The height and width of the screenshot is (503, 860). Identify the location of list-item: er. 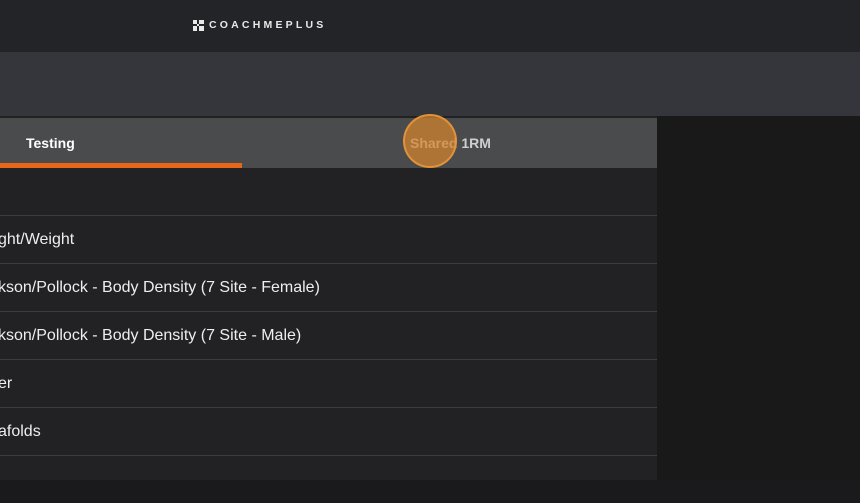
(328, 384).